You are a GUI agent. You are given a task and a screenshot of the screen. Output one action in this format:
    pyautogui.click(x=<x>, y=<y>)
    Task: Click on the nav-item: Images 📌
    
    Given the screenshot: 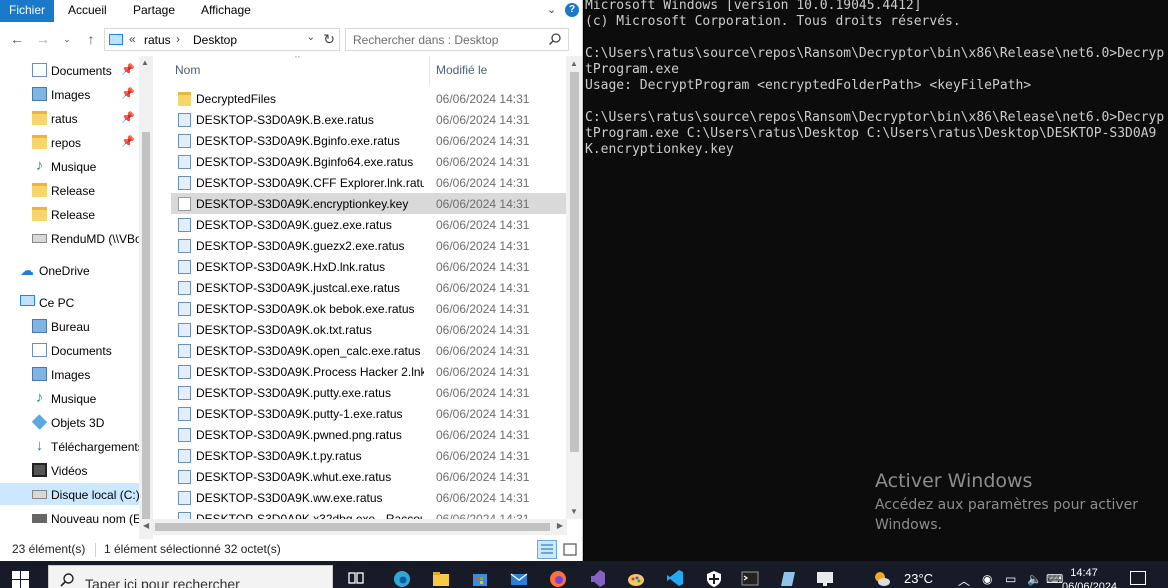 What is the action you would take?
    pyautogui.click(x=69, y=94)
    